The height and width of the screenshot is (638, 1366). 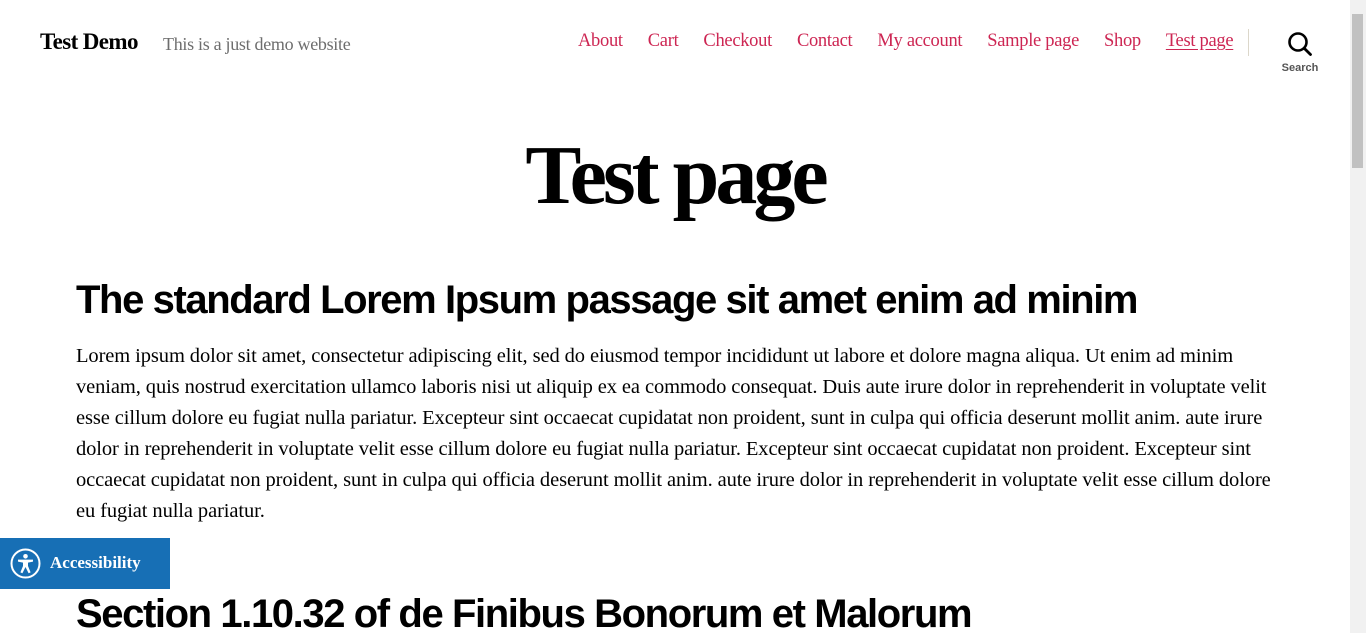 I want to click on nav-item-shop: Shop, so click(x=1122, y=42).